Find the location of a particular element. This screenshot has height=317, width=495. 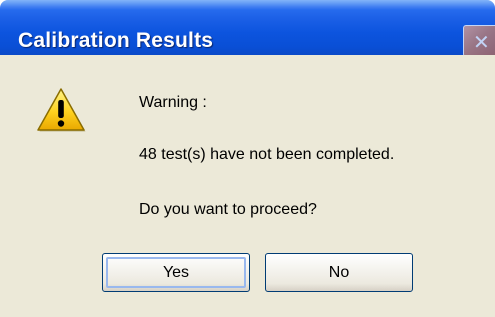

warning-label: Warning : is located at coordinates (173, 102).